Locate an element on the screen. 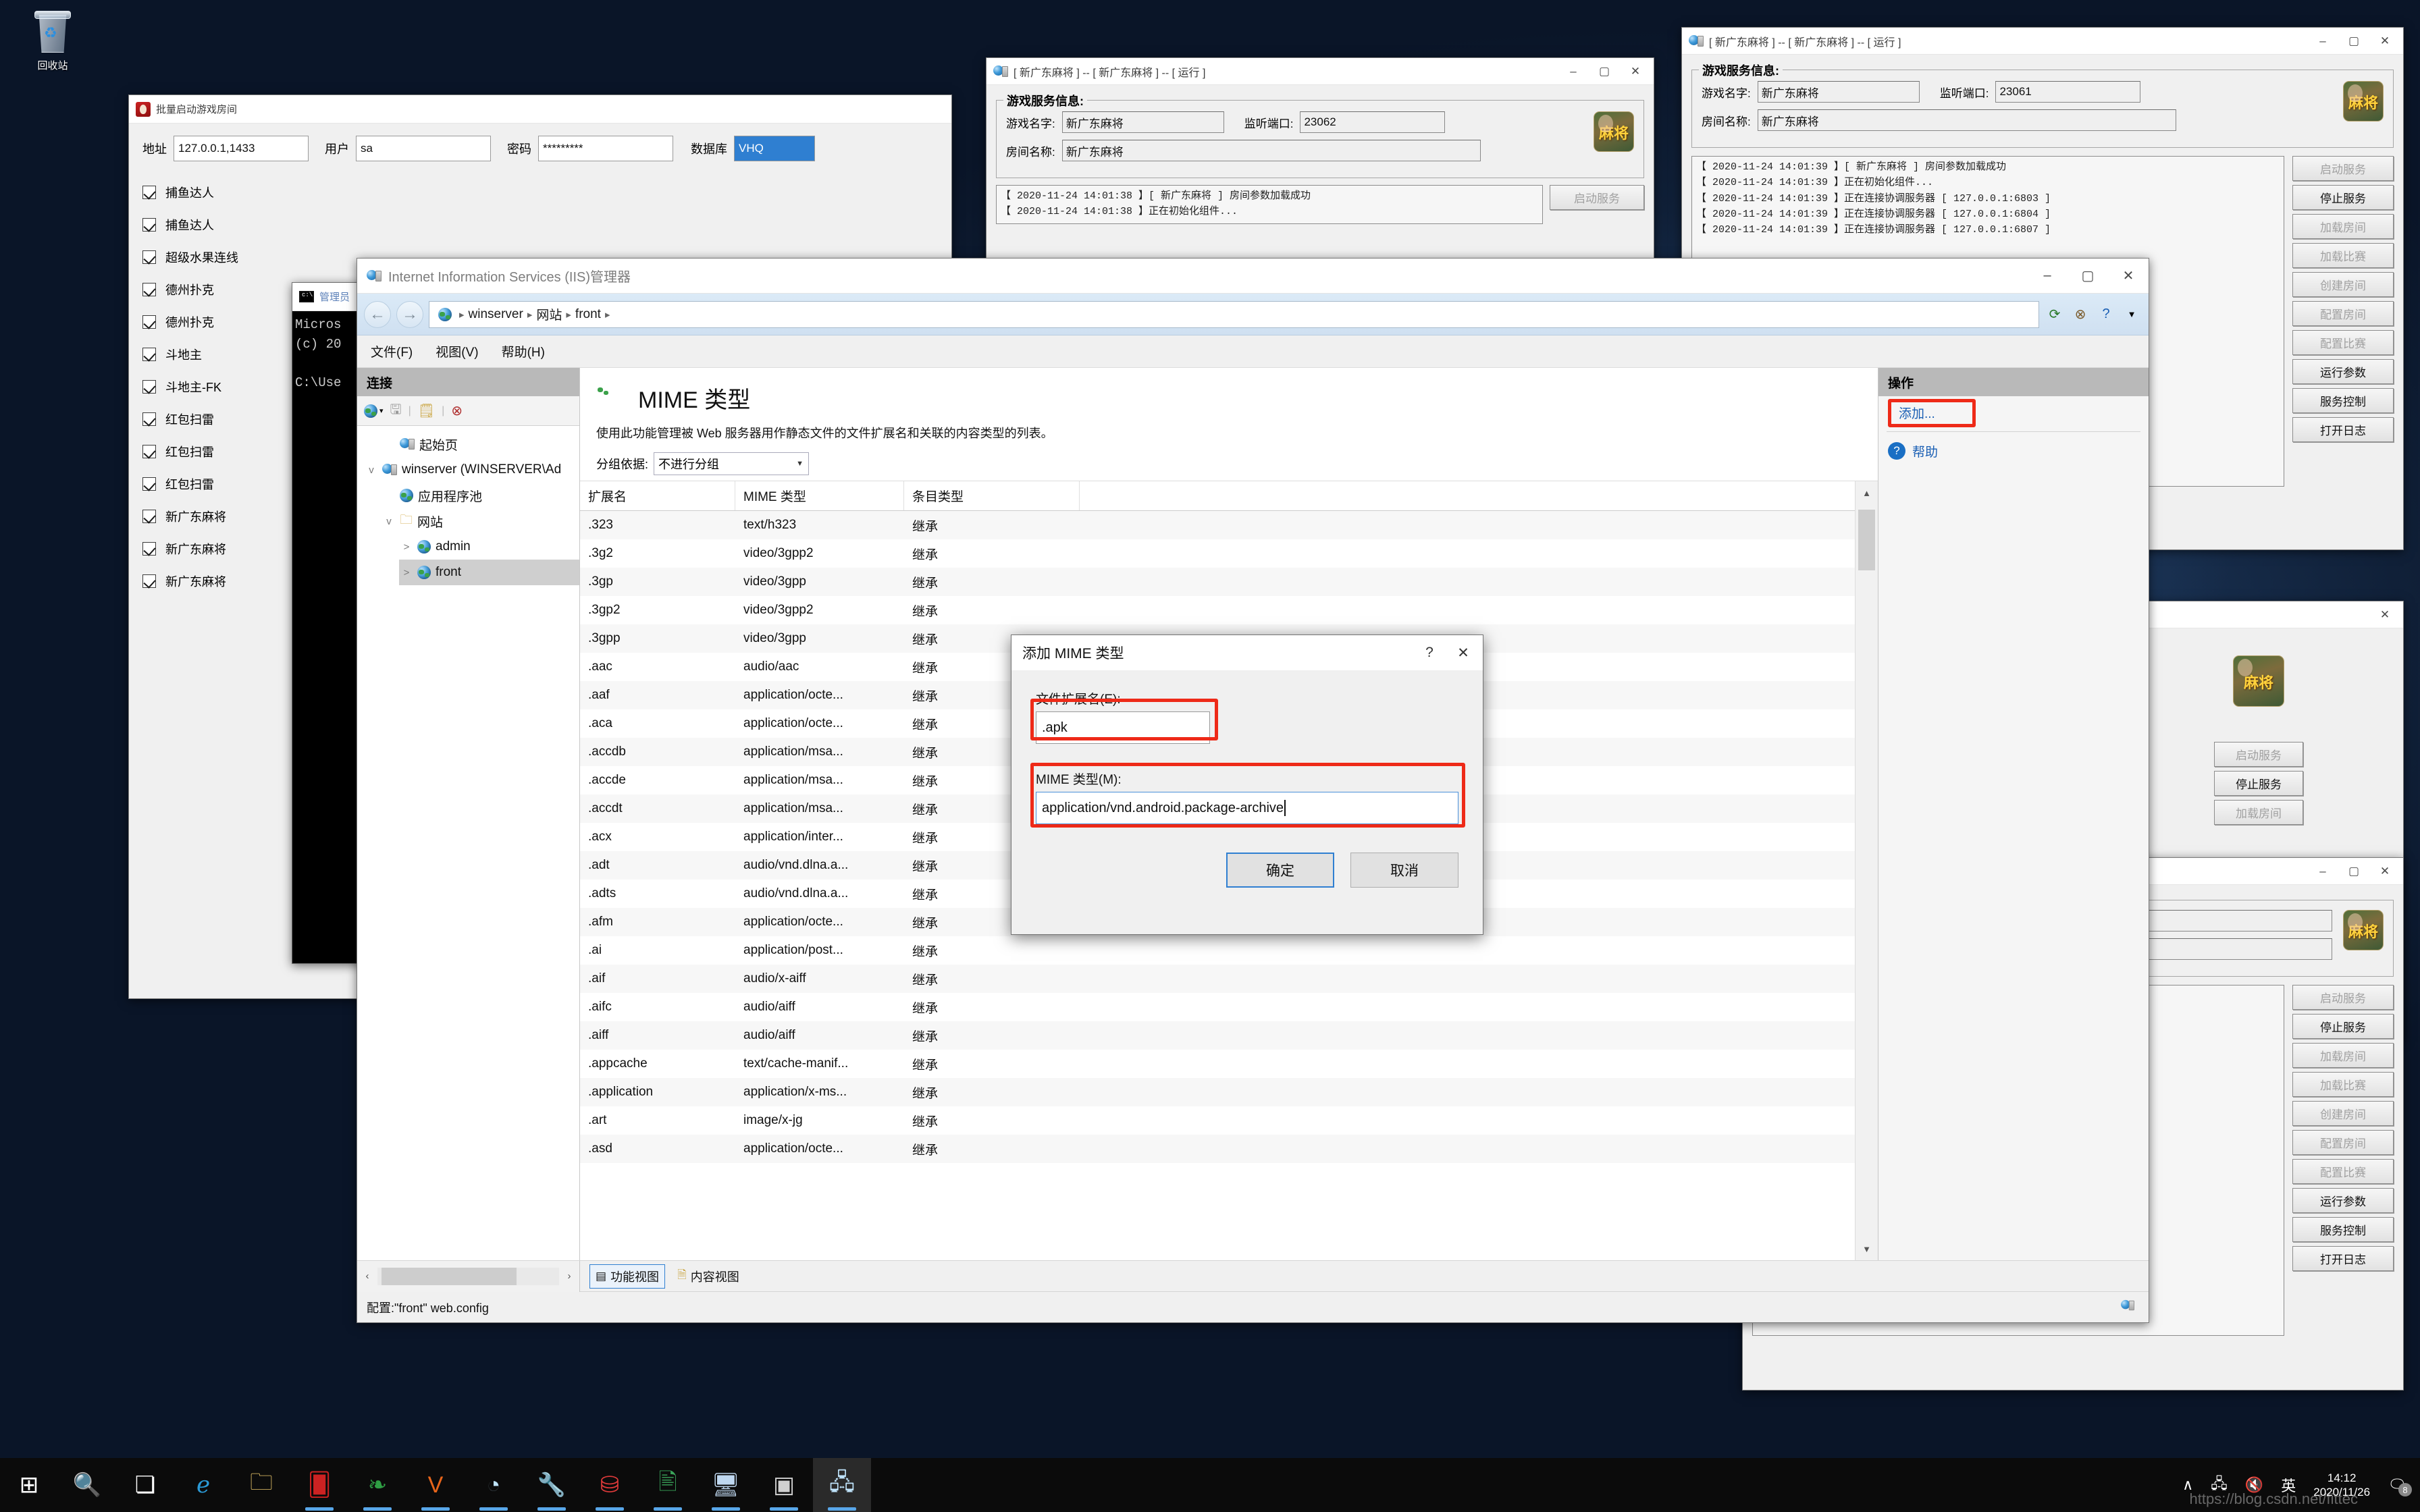 The image size is (2420, 1512). game-mid-name-input: 新广东麻将 is located at coordinates (1142, 122).